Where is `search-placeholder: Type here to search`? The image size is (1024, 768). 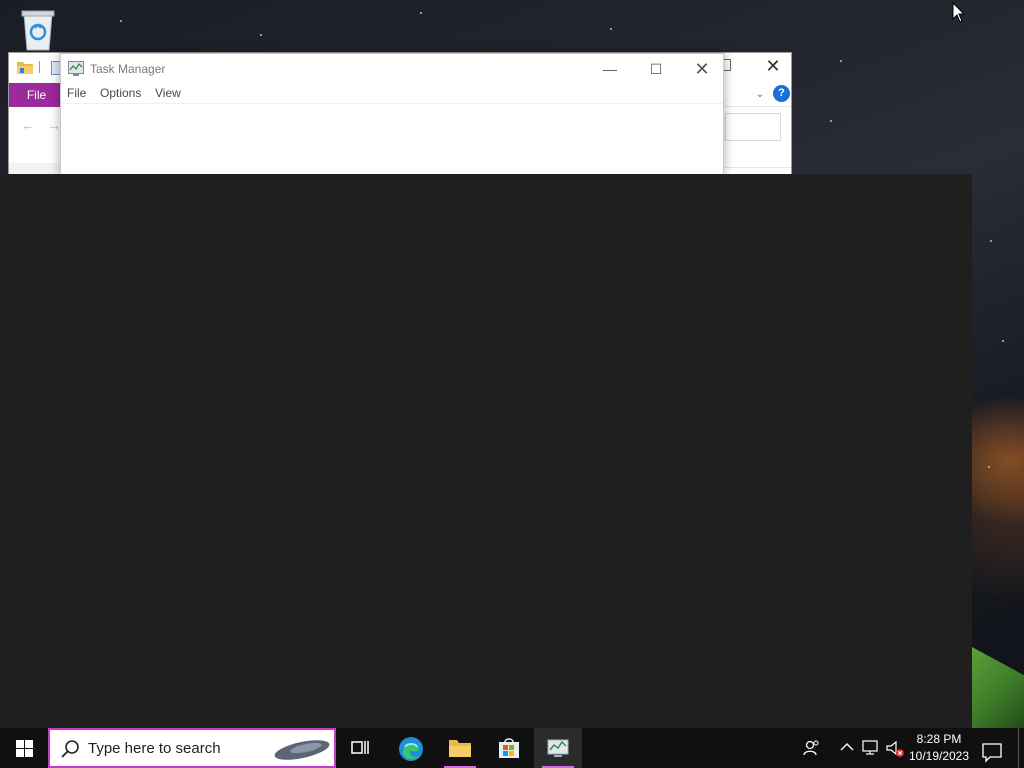
search-placeholder: Type here to search is located at coordinates (154, 748).